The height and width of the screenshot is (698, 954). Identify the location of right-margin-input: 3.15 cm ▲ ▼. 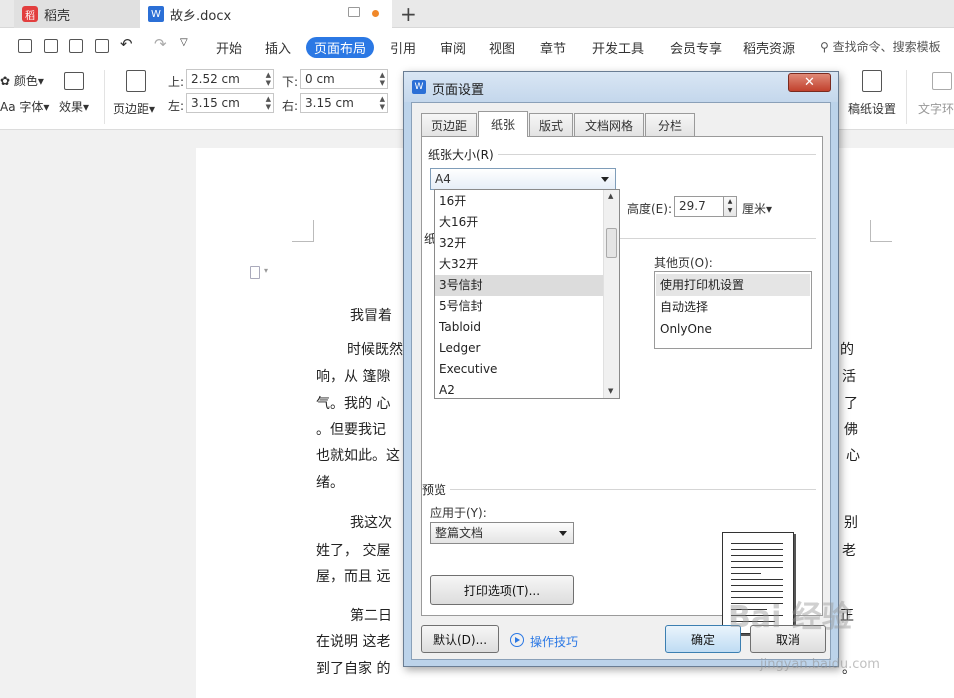
(344, 103).